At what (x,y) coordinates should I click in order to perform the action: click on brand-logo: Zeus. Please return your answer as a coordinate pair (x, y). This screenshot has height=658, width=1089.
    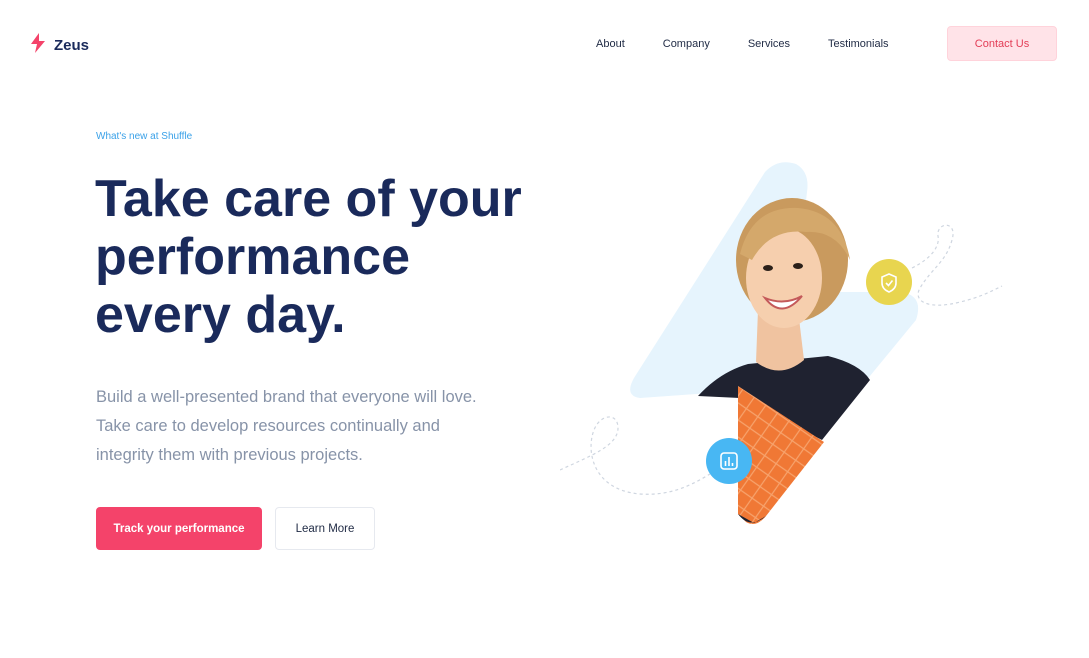
    Looking at the image, I should click on (59, 45).